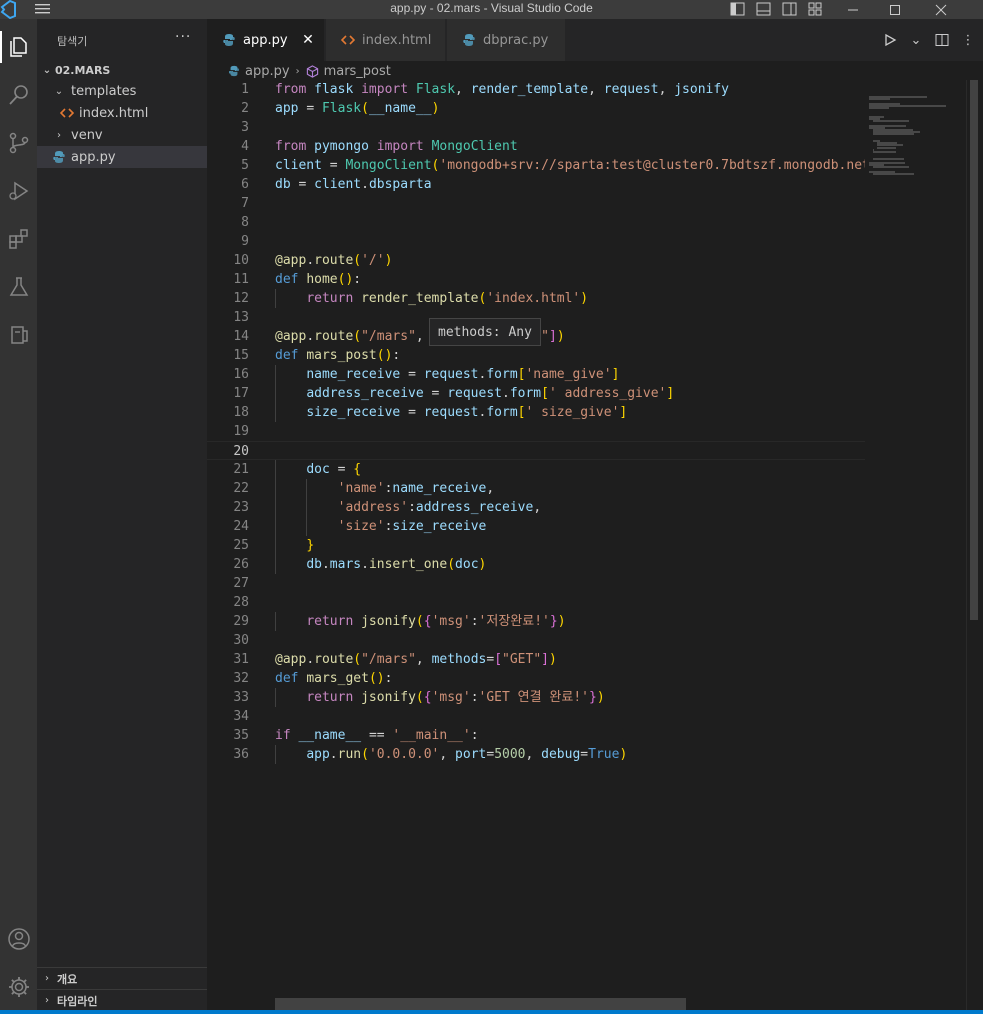  Describe the element at coordinates (536, 640) in the screenshot. I see `code-line: 30` at that location.